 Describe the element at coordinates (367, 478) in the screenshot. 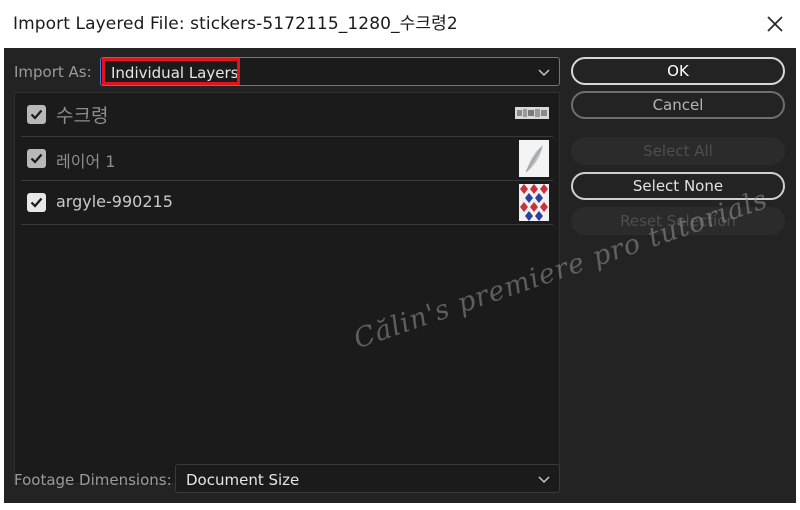

I see `footage-dimensions-dropdown: Document Size` at that location.